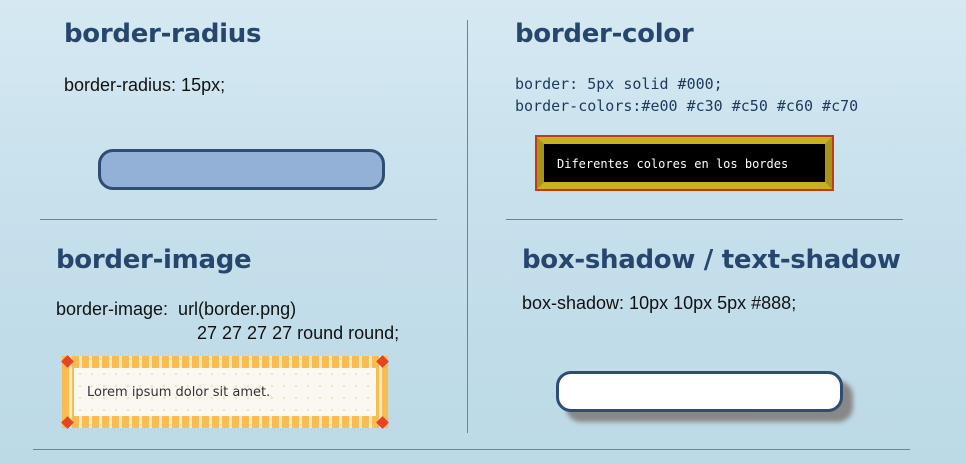 This screenshot has height=464, width=966. Describe the element at coordinates (154, 260) in the screenshot. I see `border-image-title: border-image` at that location.